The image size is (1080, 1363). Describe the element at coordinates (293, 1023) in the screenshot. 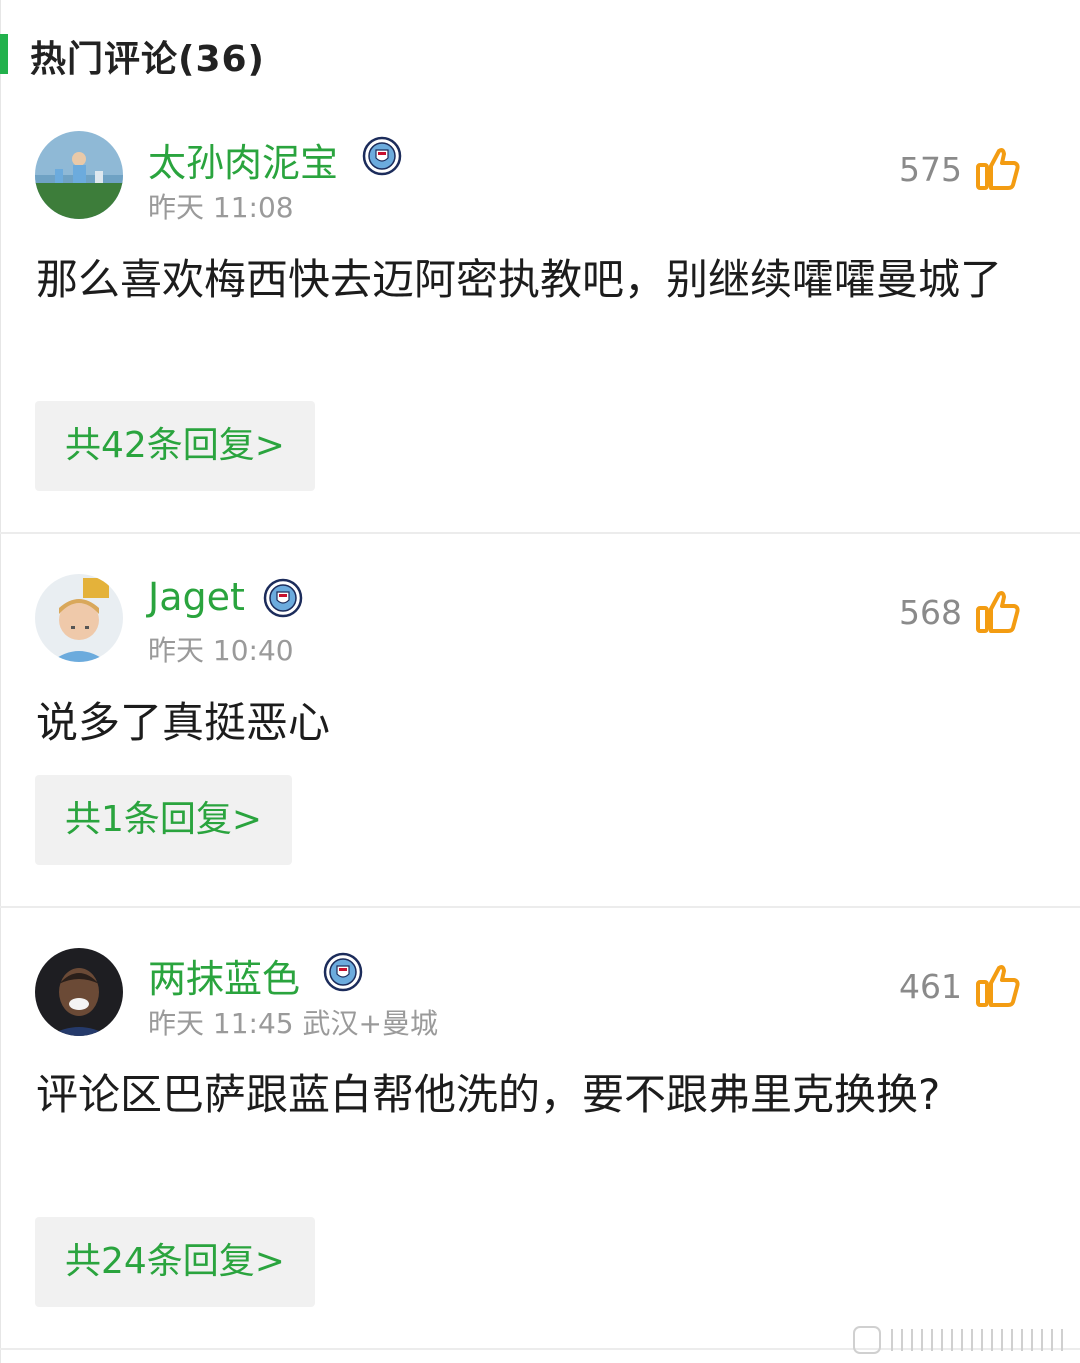

I see `comment-meta: 昨天 11:45 武汉+曼城` at that location.